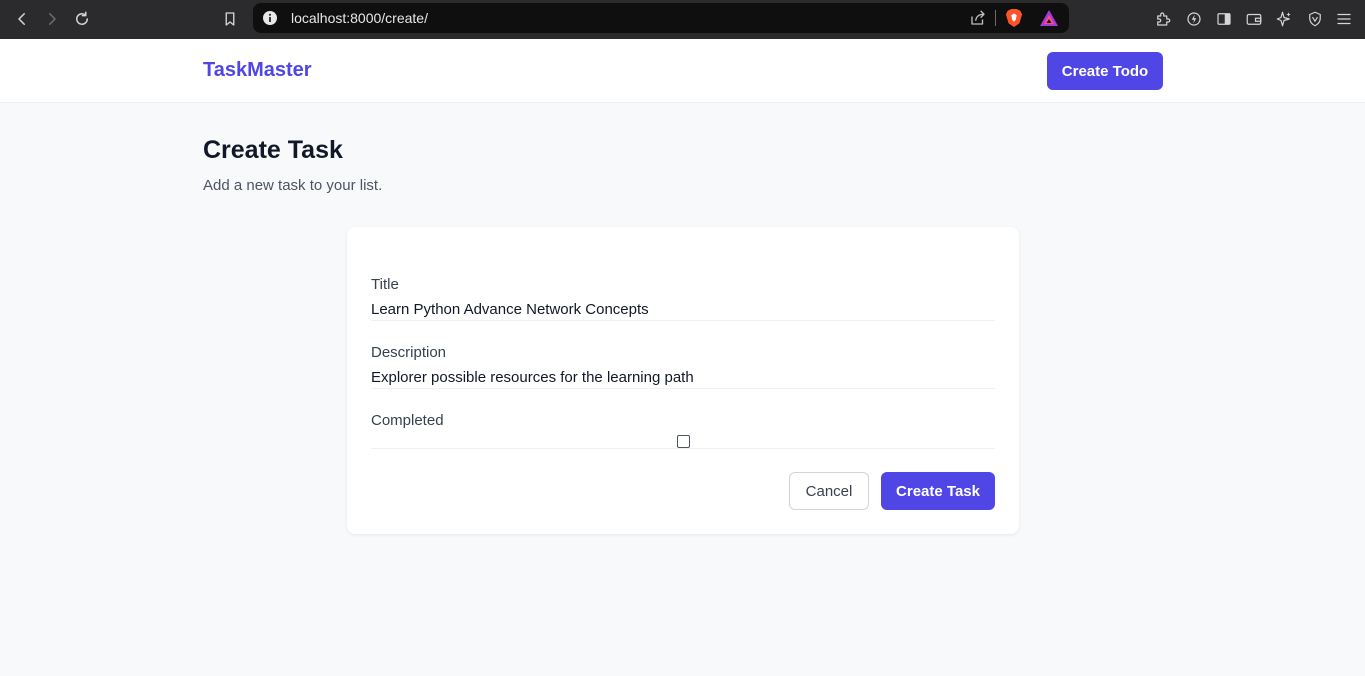  What do you see at coordinates (270, 18) in the screenshot?
I see `site-info-icon` at bounding box center [270, 18].